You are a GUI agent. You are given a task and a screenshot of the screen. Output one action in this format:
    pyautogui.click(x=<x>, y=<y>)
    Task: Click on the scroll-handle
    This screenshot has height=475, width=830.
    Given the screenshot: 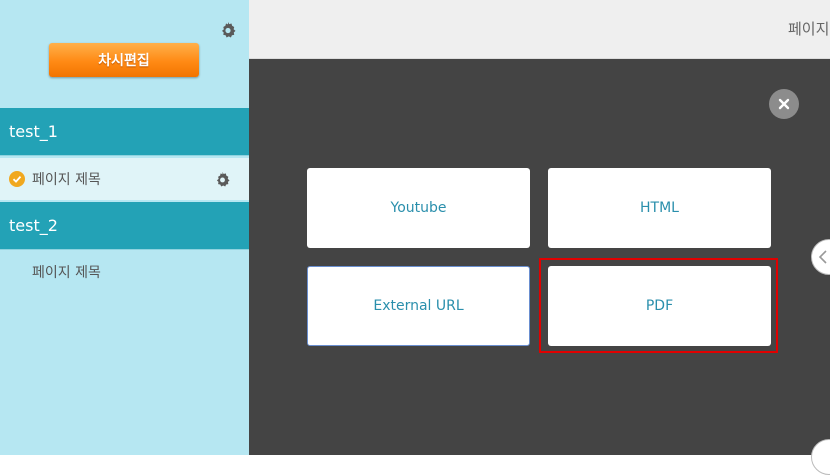 What is the action you would take?
    pyautogui.click(x=820, y=457)
    